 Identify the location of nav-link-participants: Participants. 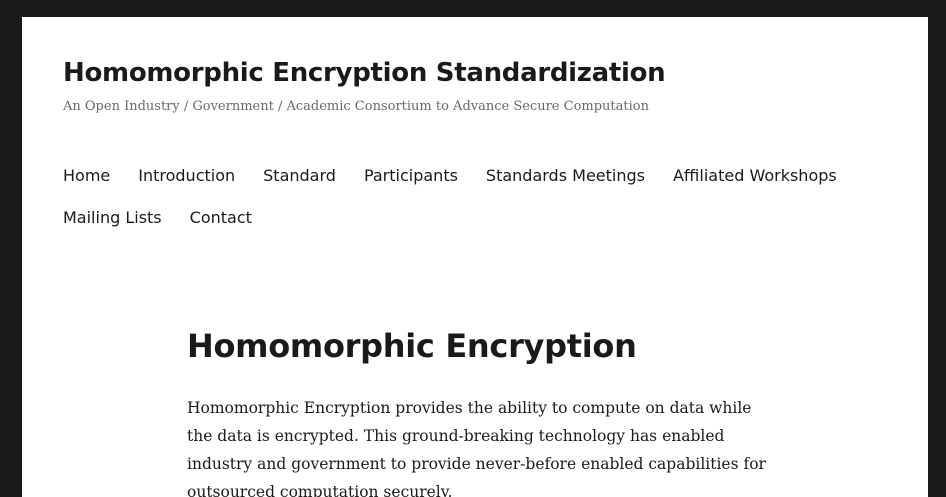
(411, 175).